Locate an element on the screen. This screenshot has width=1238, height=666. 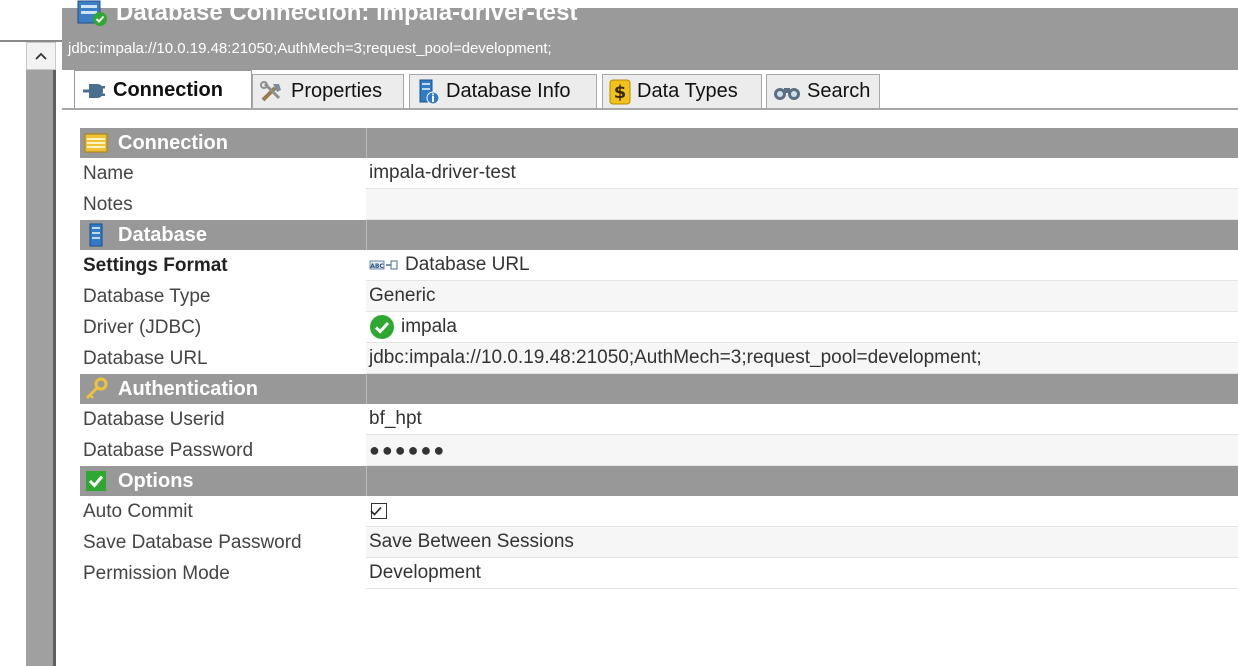
key-icon is located at coordinates (96, 388).